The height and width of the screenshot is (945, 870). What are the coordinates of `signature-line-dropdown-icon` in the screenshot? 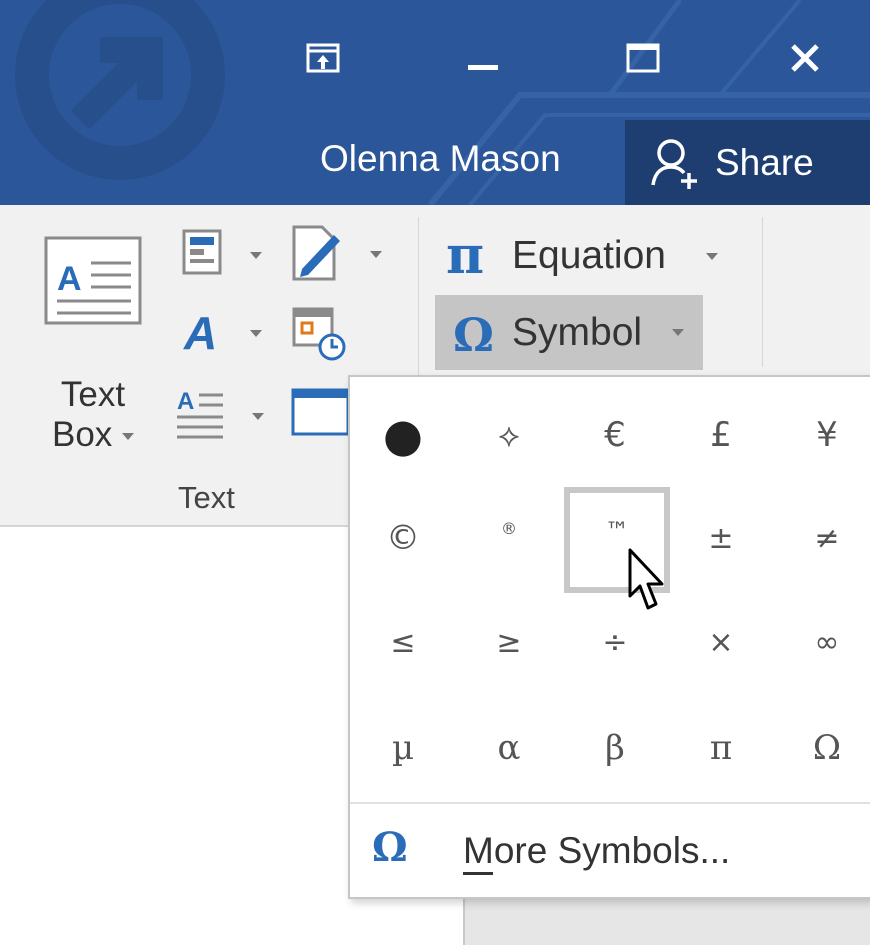 It's located at (376, 254).